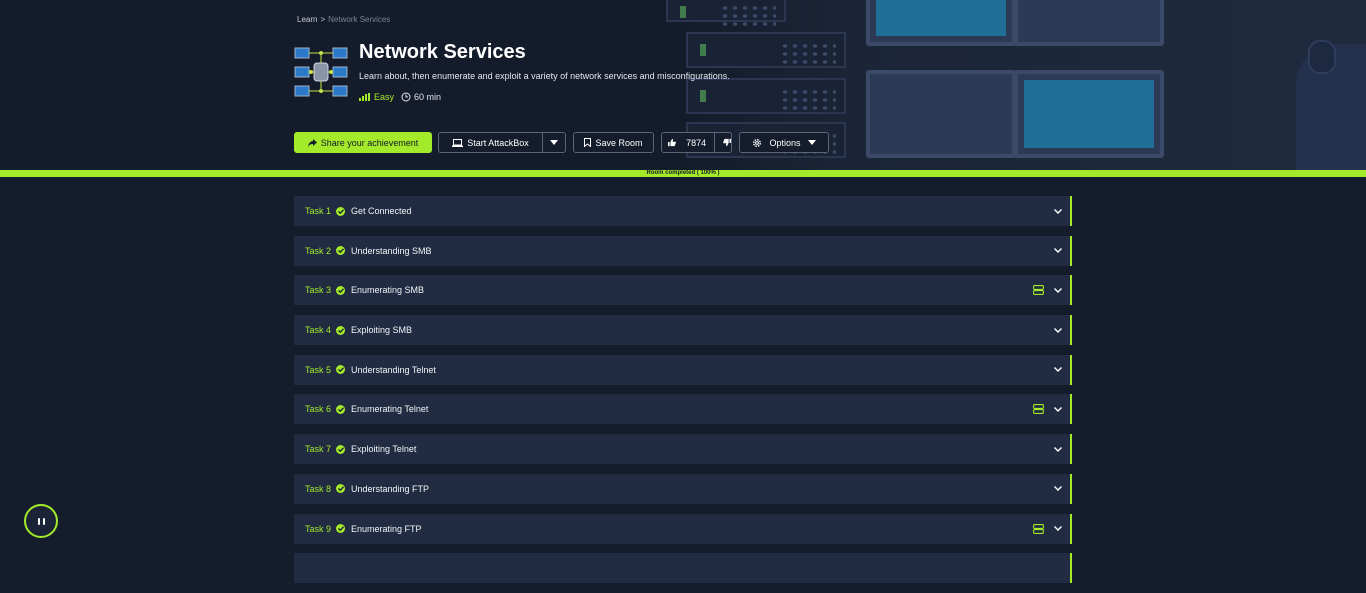 The image size is (1366, 593). Describe the element at coordinates (458, 142) in the screenshot. I see `laptop-icon` at that location.